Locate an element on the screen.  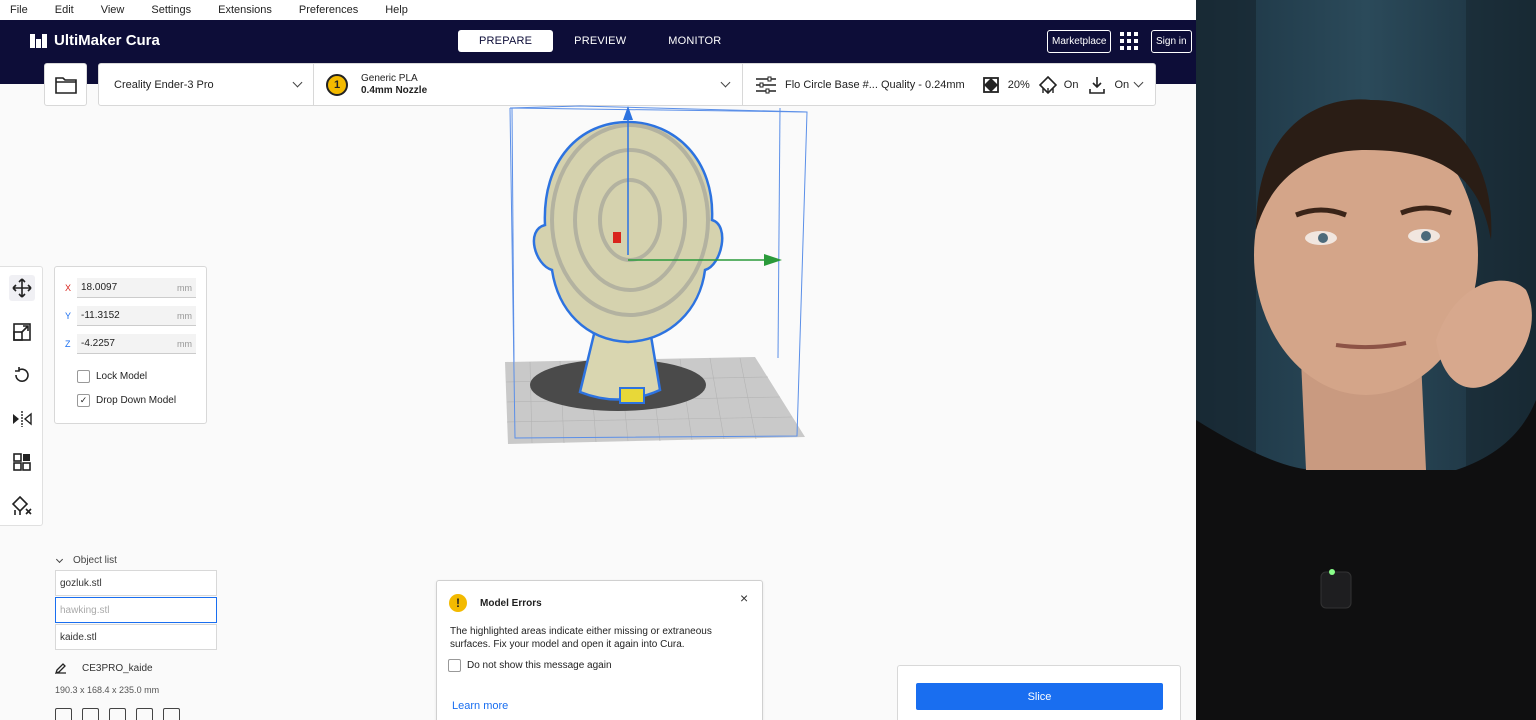
z-unit: mm is located at coordinates (184, 343).